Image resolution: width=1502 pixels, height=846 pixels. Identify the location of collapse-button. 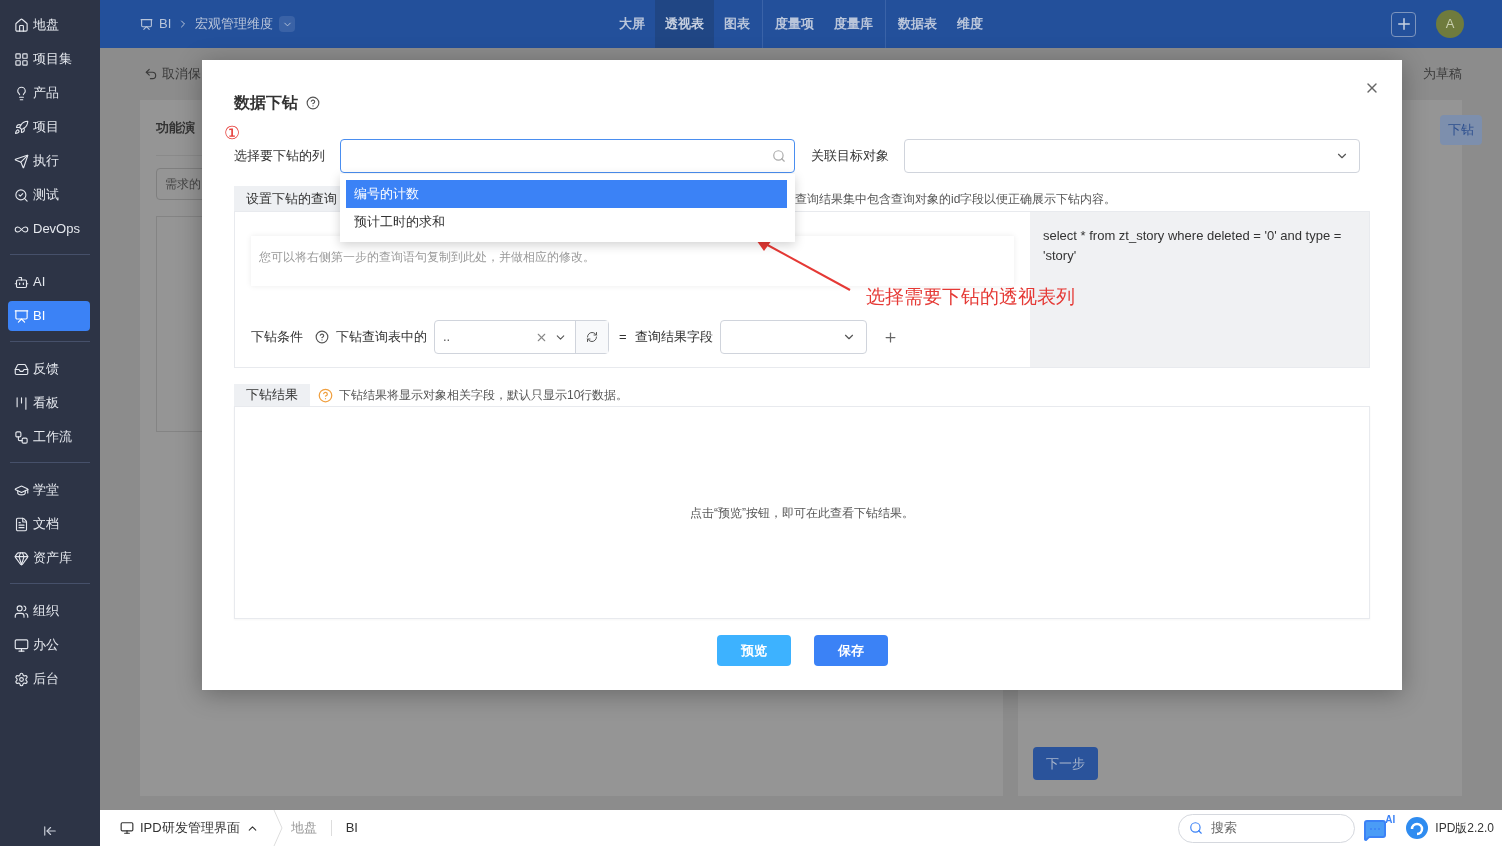
(50, 831).